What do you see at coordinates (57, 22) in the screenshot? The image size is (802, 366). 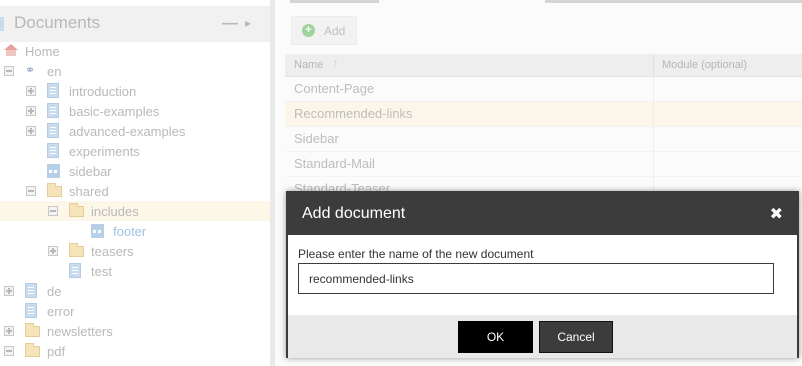 I see `tree-panel-title: Documents` at bounding box center [57, 22].